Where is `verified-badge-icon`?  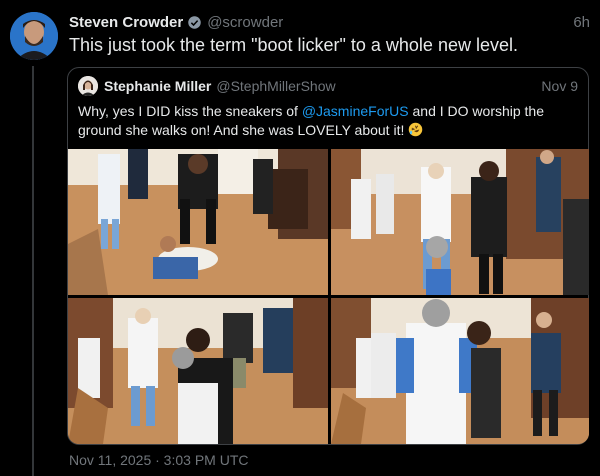 verified-badge-icon is located at coordinates (194, 22).